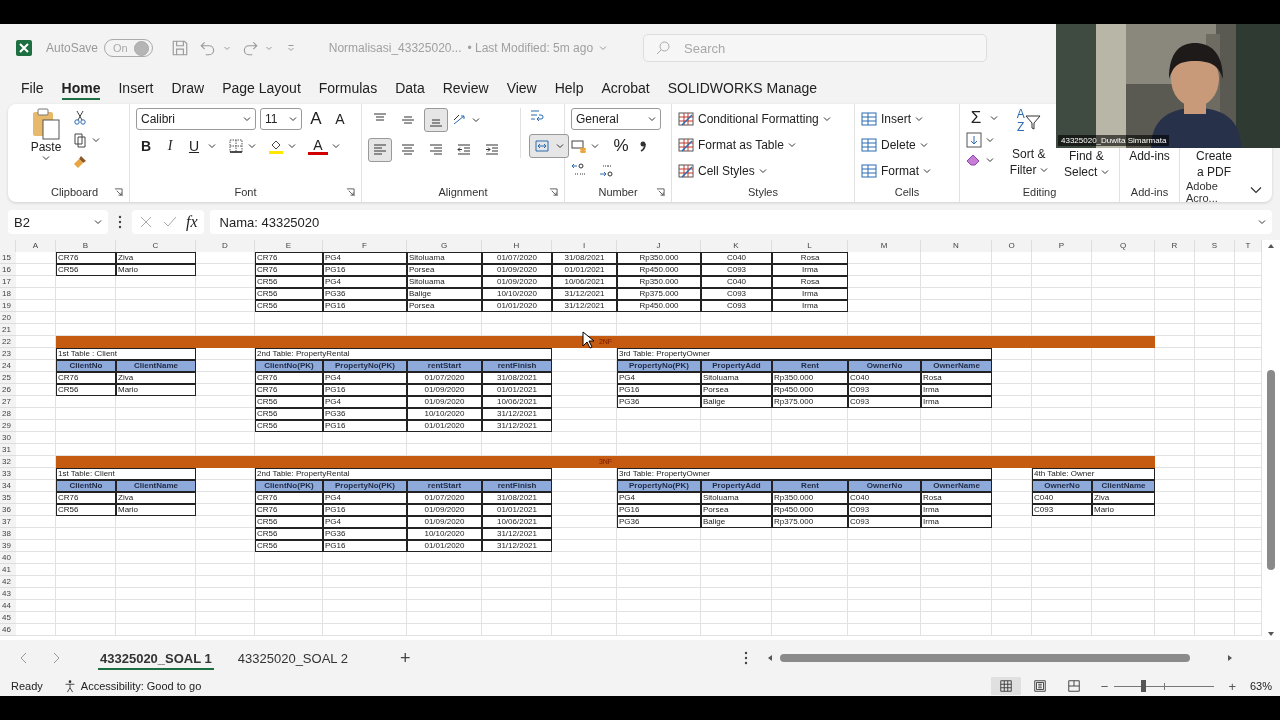 The width and height of the screenshot is (1280, 720). What do you see at coordinates (894, 145) in the screenshot?
I see `cells-menu-button: Delete` at bounding box center [894, 145].